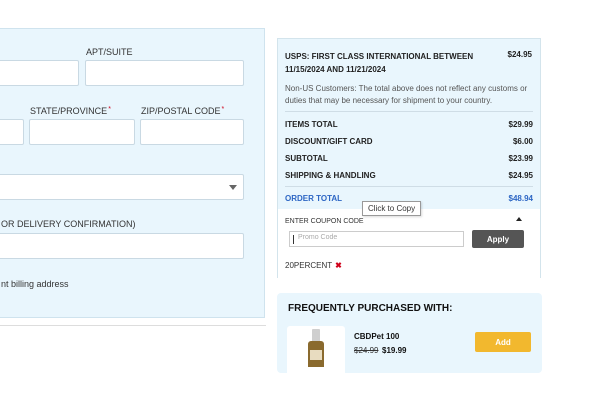 Image resolution: width=600 pixels, height=400 pixels. I want to click on apply-coupon-button: Apply, so click(498, 239).